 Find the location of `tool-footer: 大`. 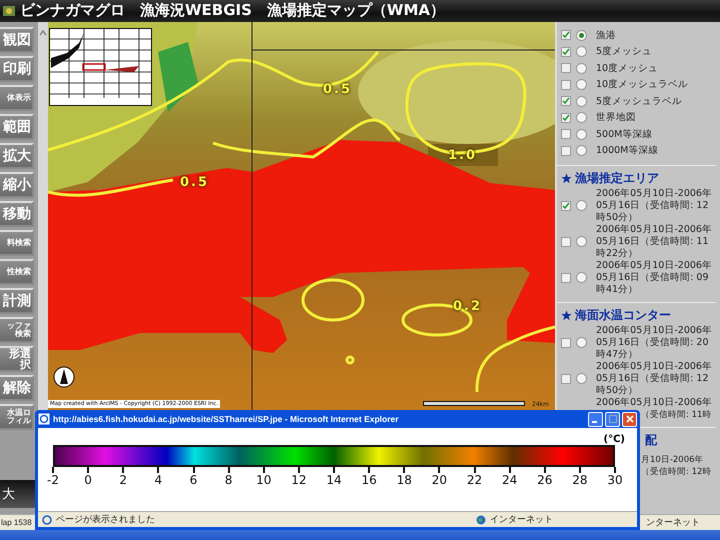

tool-footer: 大 is located at coordinates (19, 494).